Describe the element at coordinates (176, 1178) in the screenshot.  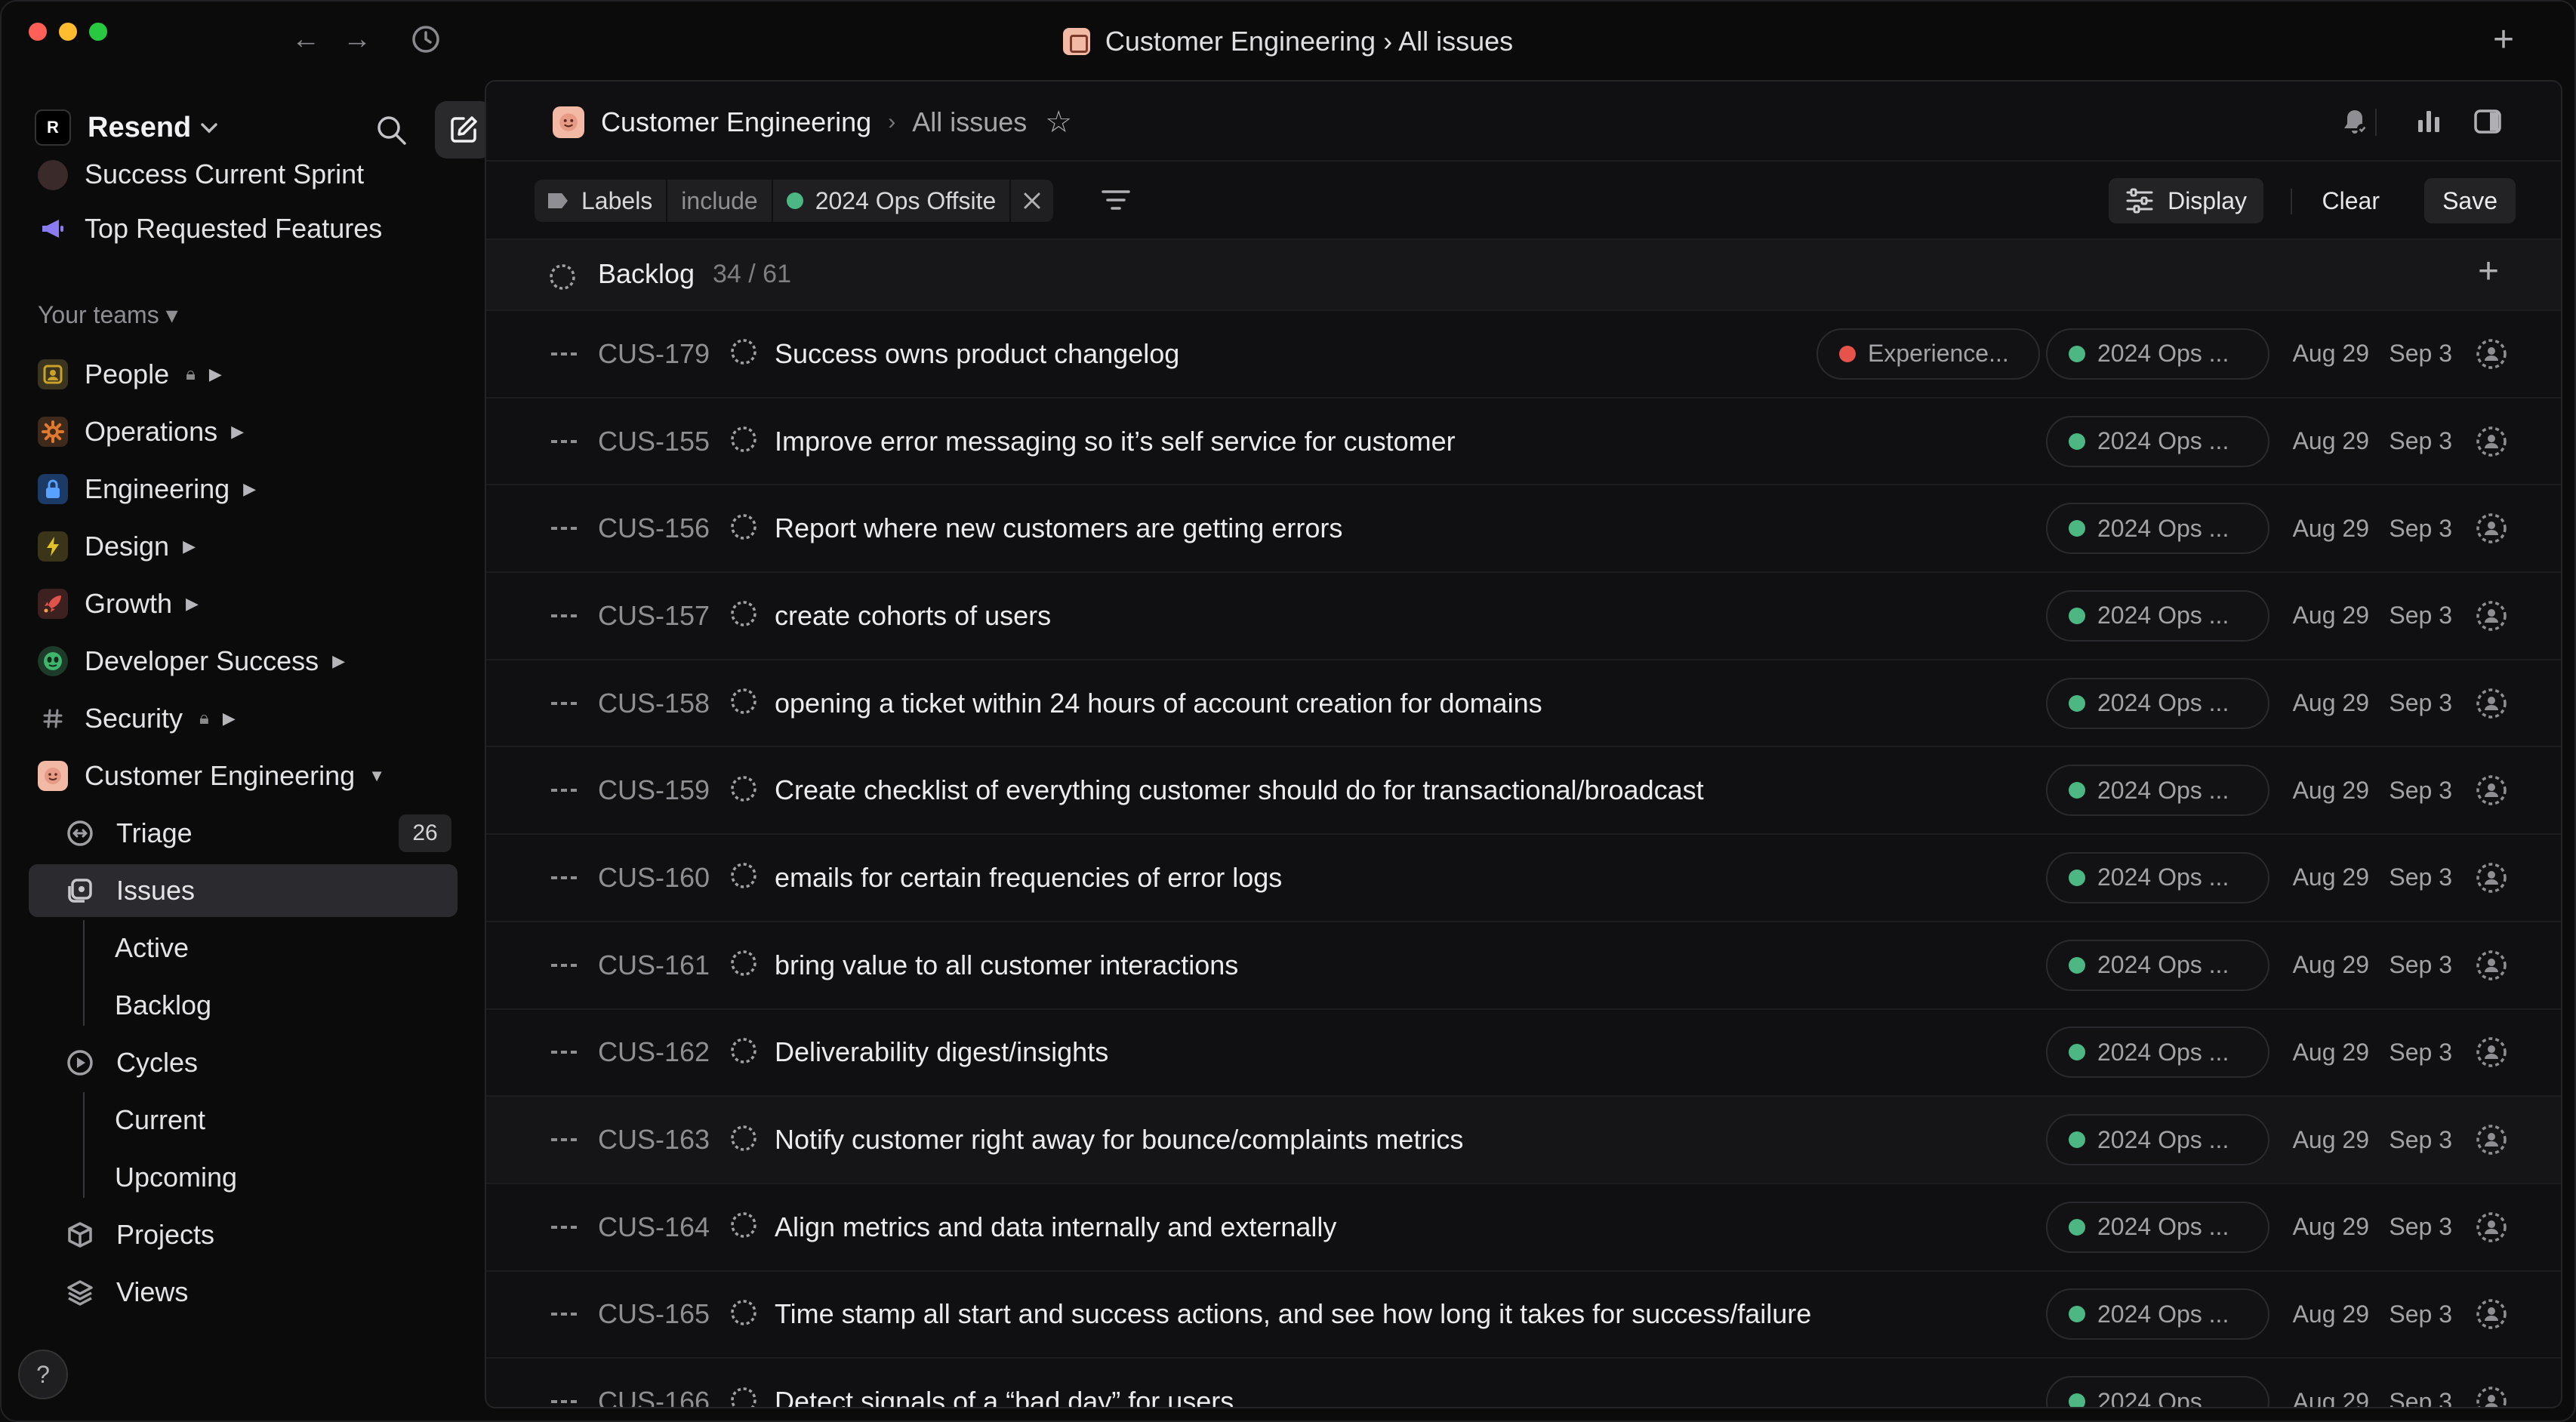
I see `sidebar-item-upcoming: Upcoming` at that location.